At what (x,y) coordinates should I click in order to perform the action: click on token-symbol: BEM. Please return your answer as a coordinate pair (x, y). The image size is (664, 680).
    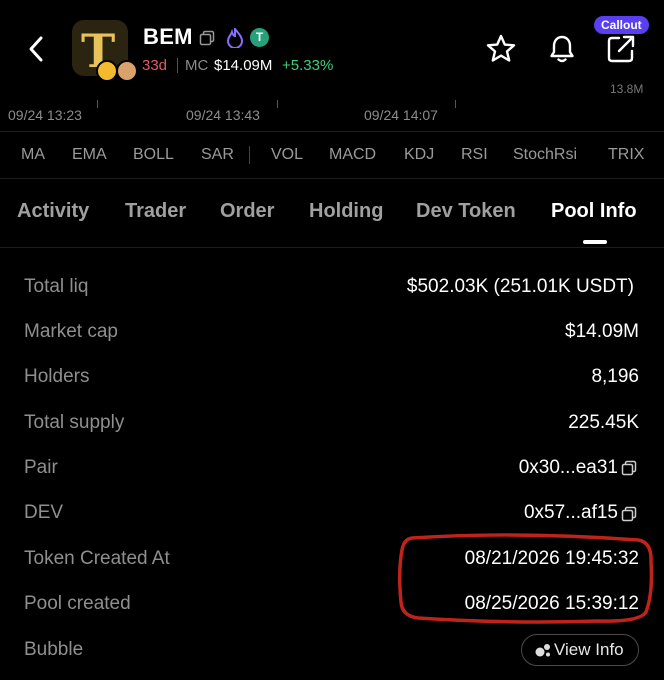
    Looking at the image, I should click on (168, 36).